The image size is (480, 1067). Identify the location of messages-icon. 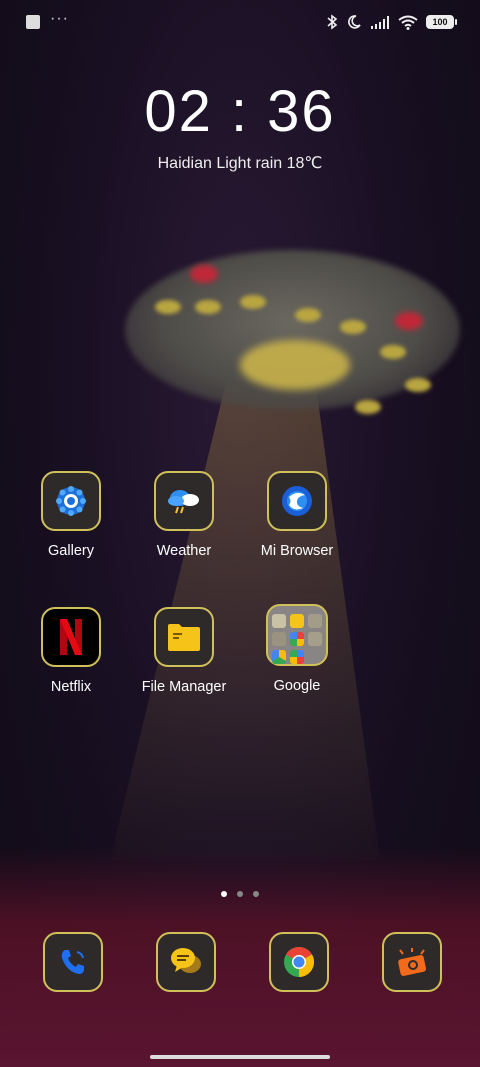
(186, 962).